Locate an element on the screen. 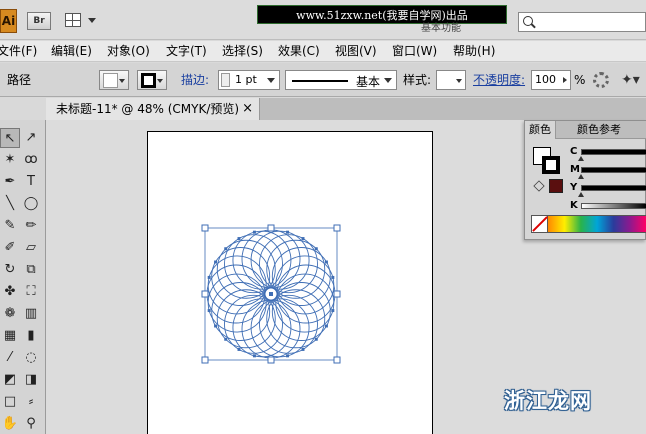 The image size is (646, 434). fill-color-button is located at coordinates (114, 80).